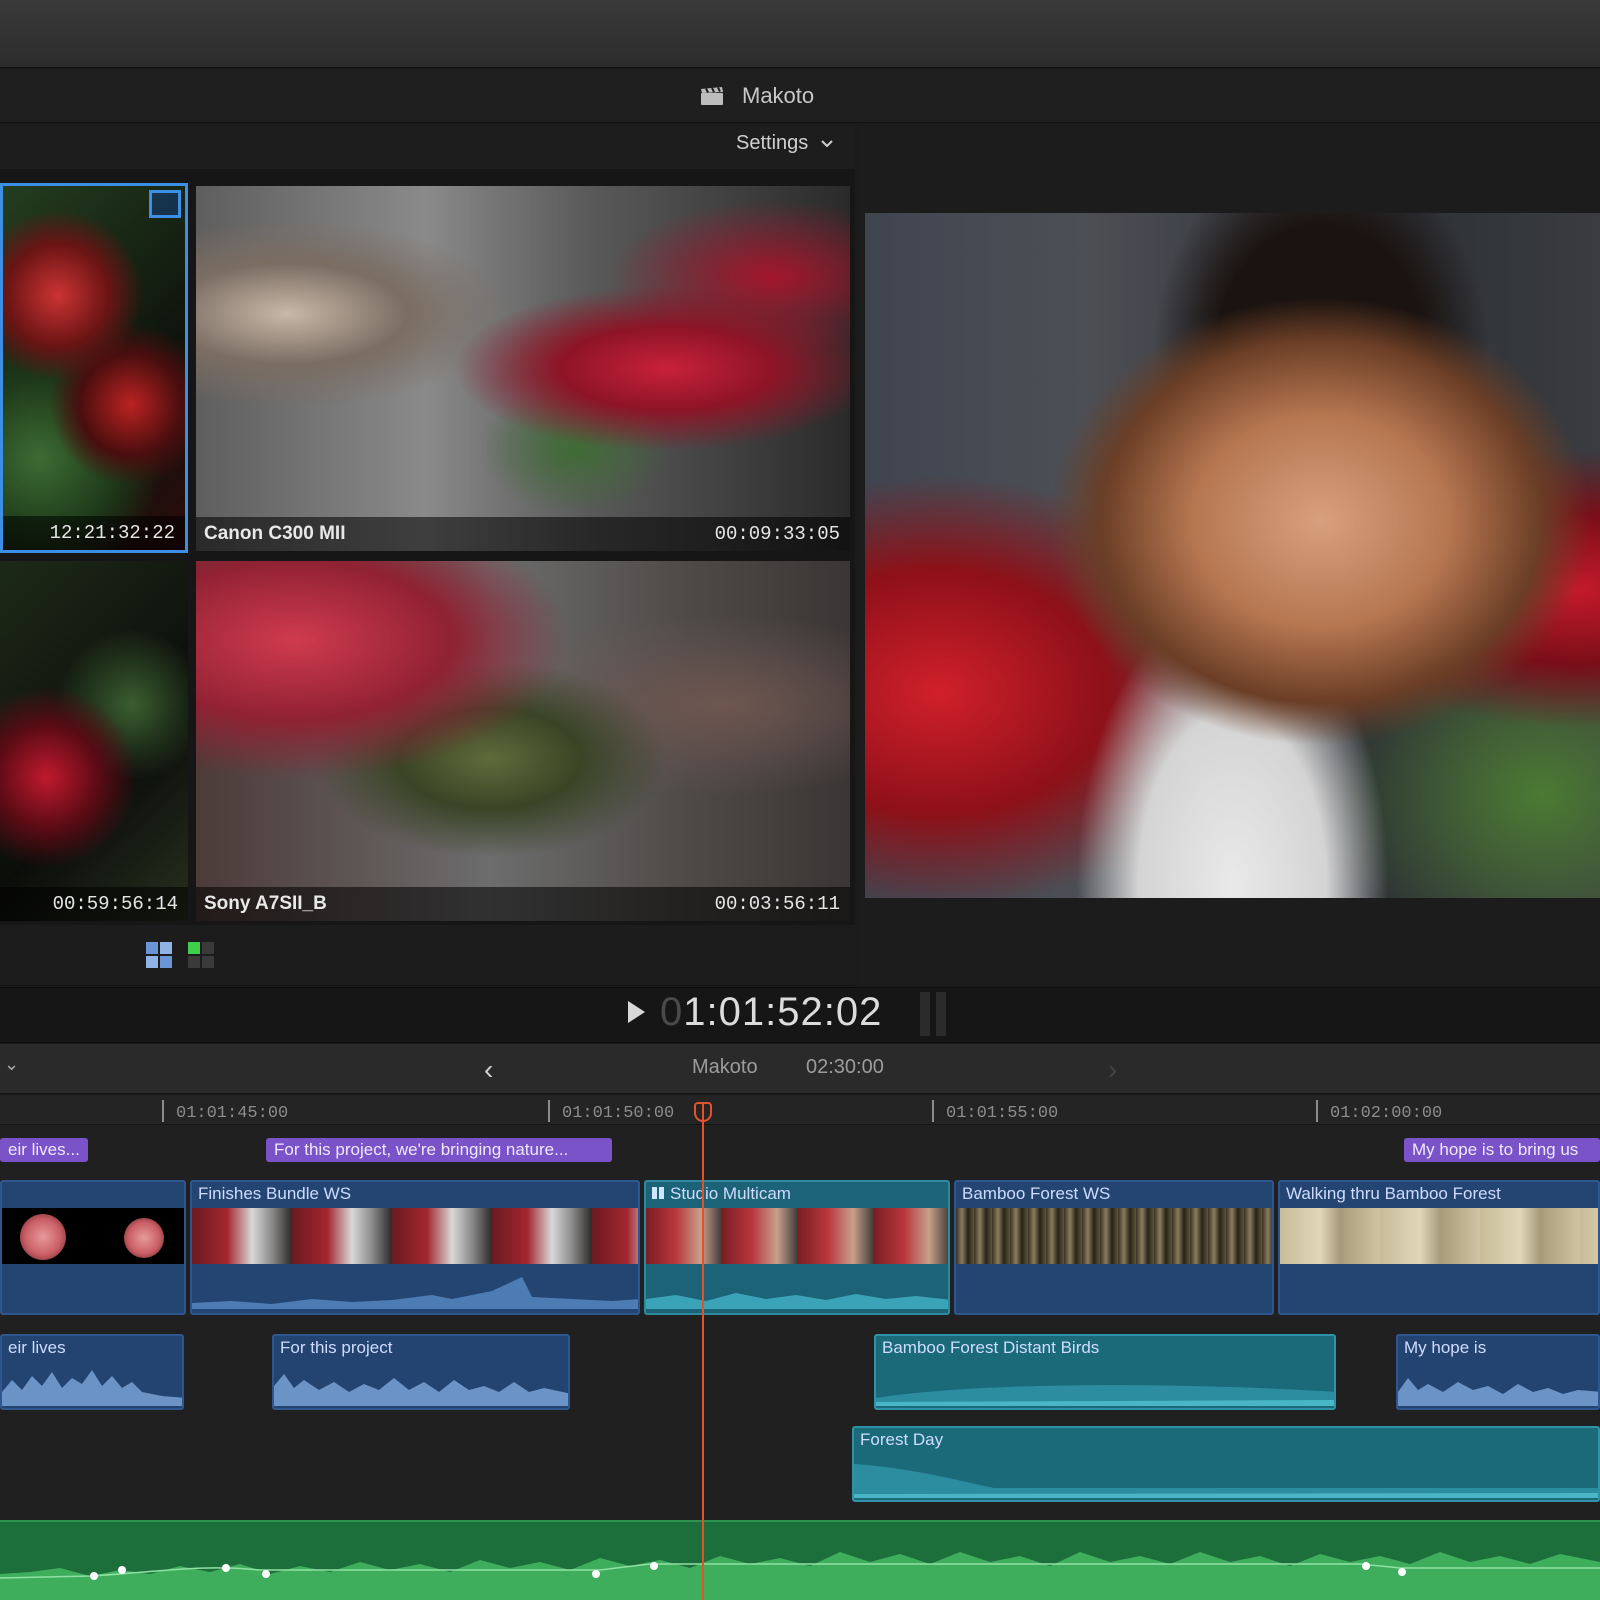 The image size is (1600, 1600). Describe the element at coordinates (672, 1012) in the screenshot. I see `timecode-leading-digit: 0` at that location.